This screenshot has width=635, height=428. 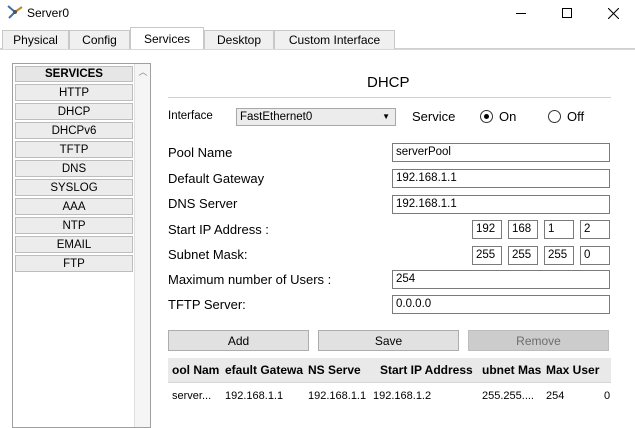 What do you see at coordinates (200, 152) in the screenshot?
I see `pool-name-label: Pool Name` at bounding box center [200, 152].